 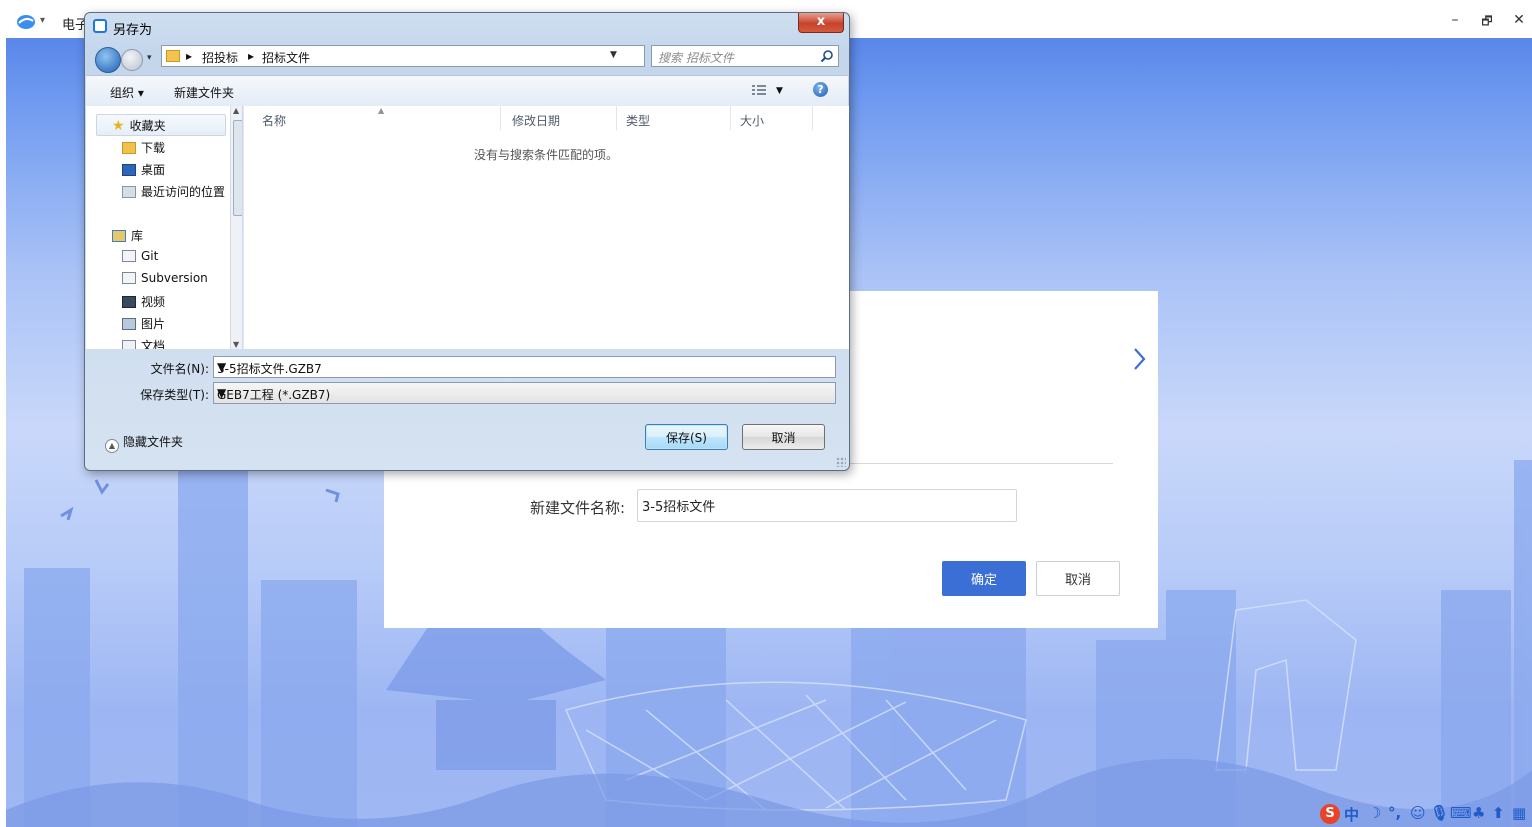 What do you see at coordinates (536, 120) in the screenshot?
I see `column-header-date: 修改日期` at bounding box center [536, 120].